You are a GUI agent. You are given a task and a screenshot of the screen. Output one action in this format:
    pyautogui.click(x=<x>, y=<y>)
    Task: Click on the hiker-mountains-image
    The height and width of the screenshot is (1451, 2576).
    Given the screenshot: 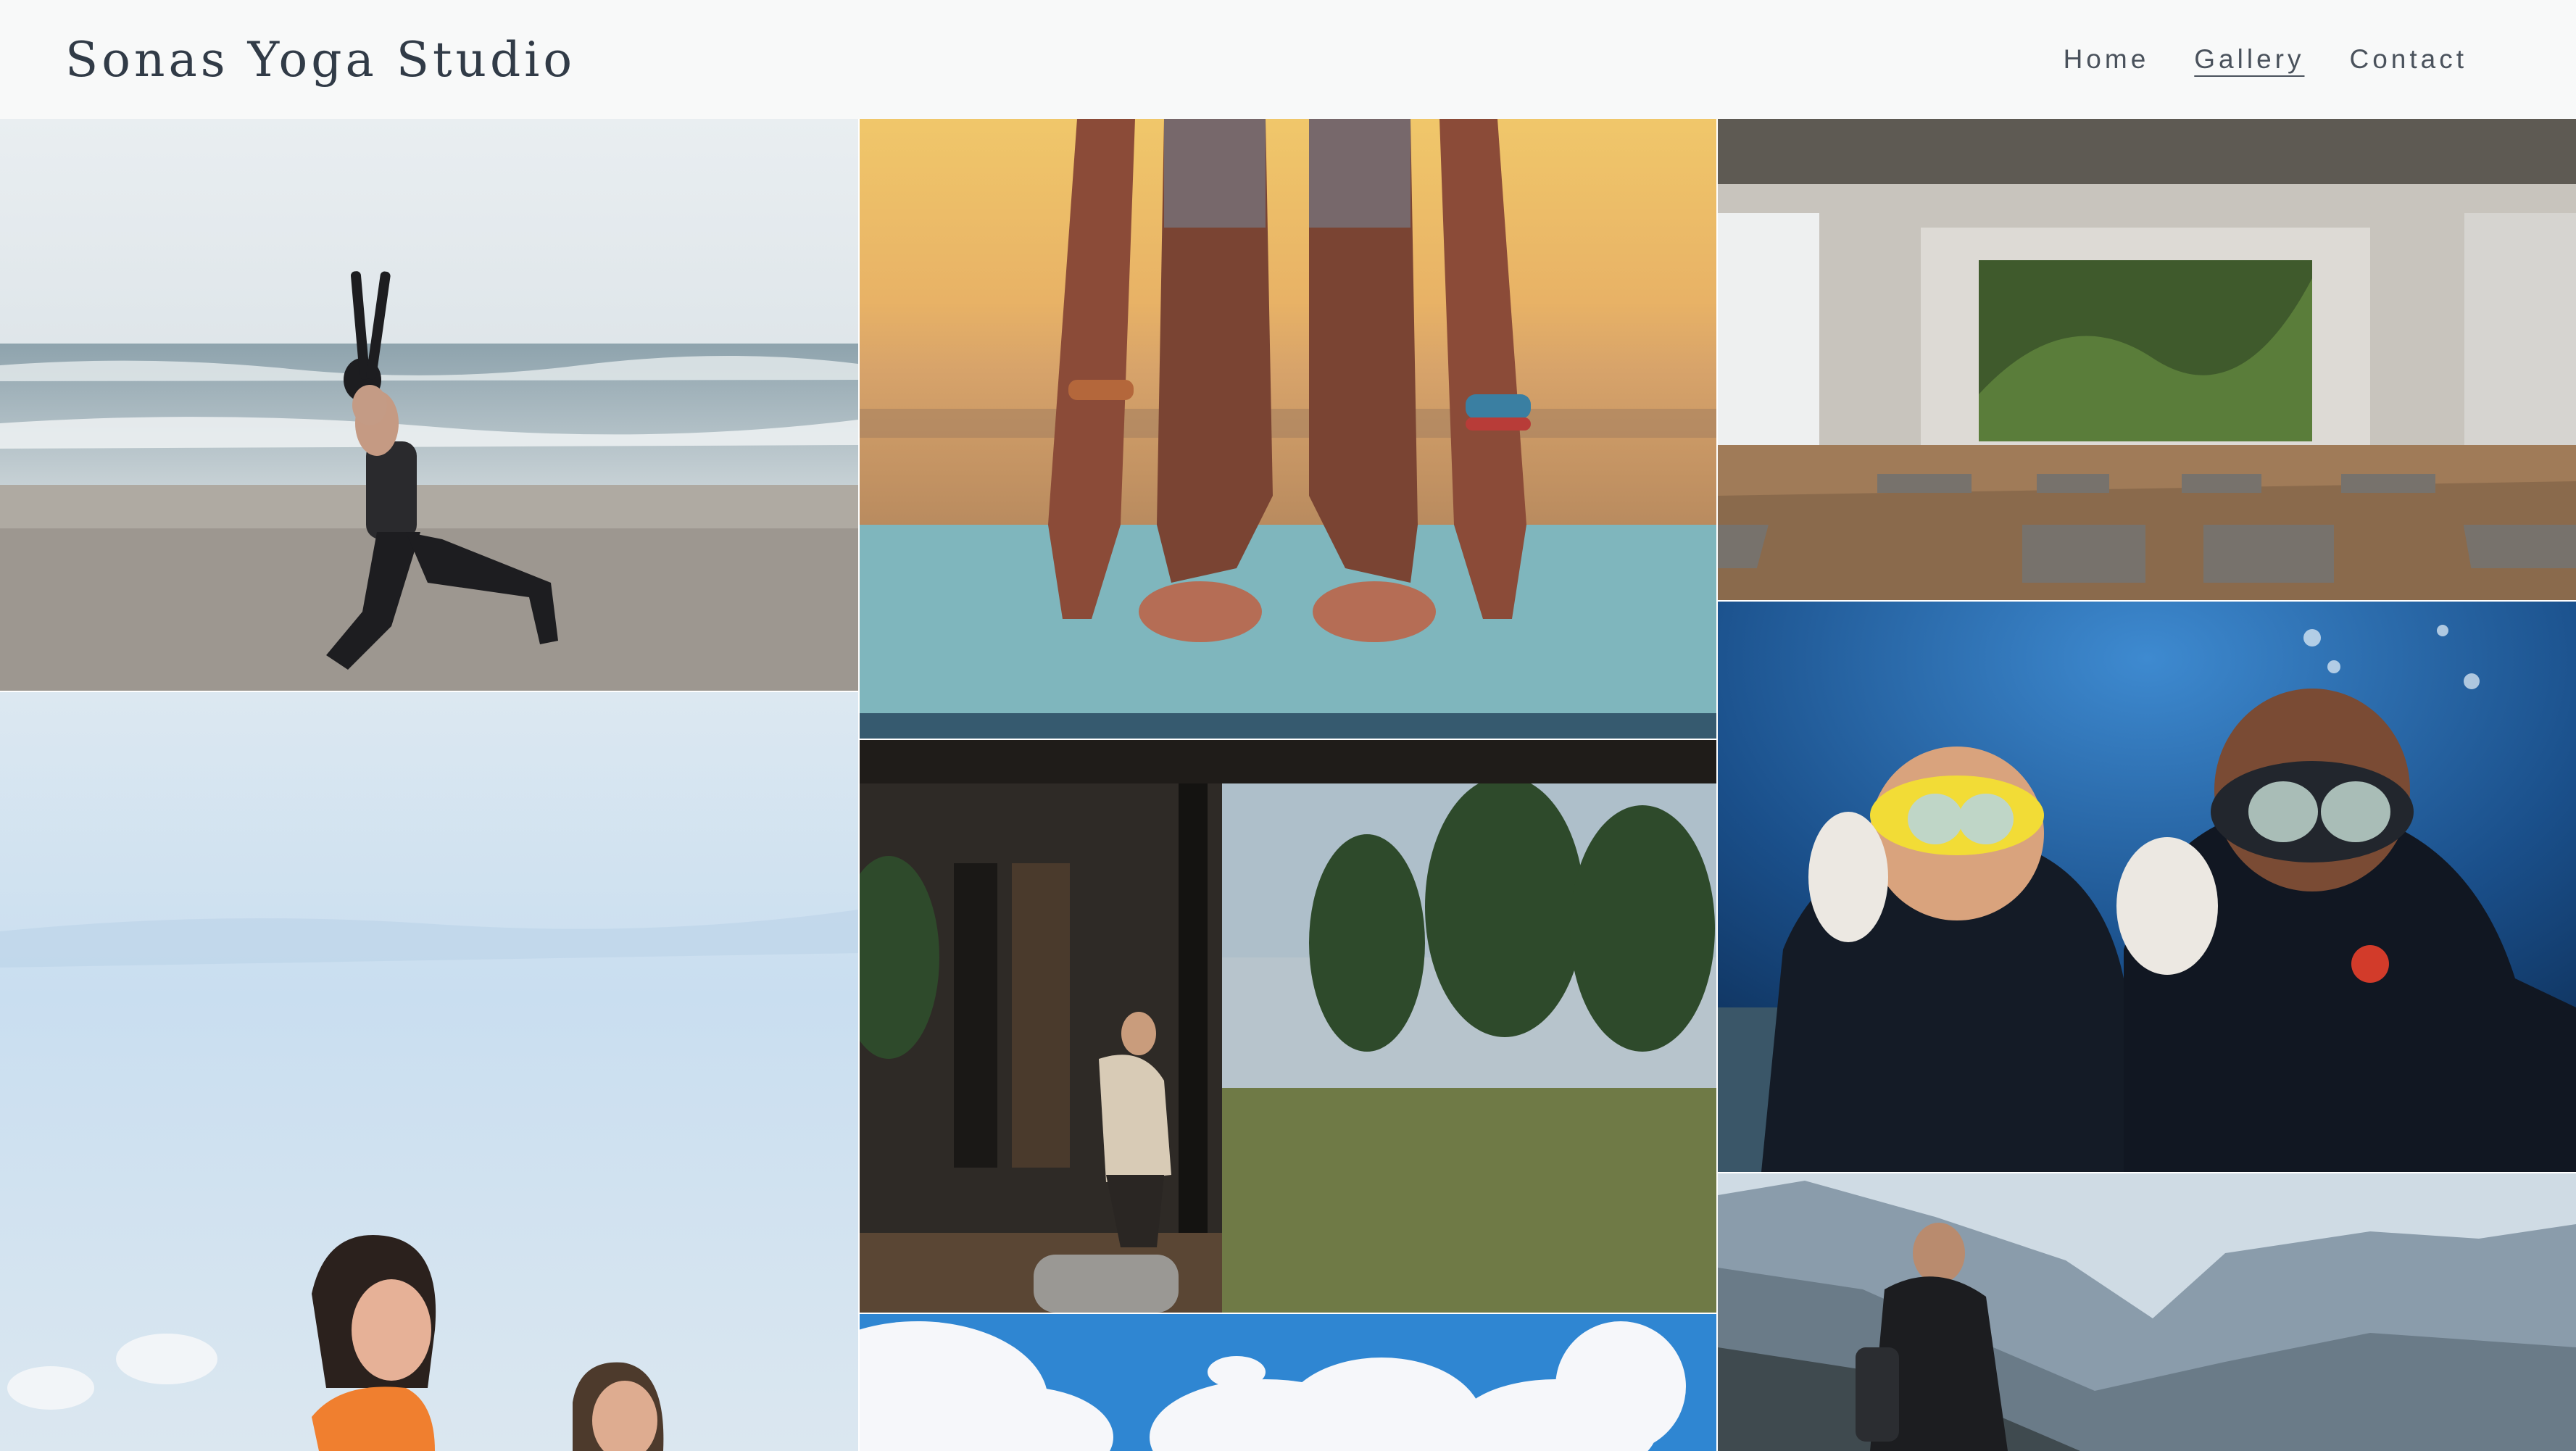 What is the action you would take?
    pyautogui.click(x=2147, y=1312)
    